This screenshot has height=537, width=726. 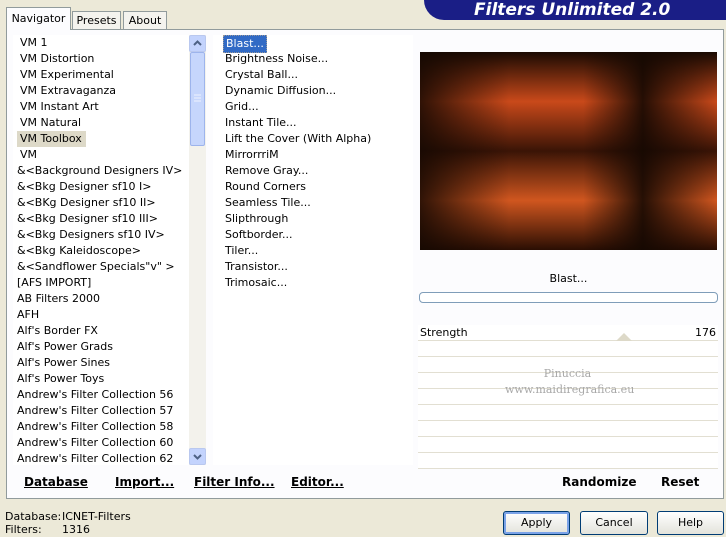 What do you see at coordinates (318, 219) in the screenshot?
I see `filter-item: Slipthrough` at bounding box center [318, 219].